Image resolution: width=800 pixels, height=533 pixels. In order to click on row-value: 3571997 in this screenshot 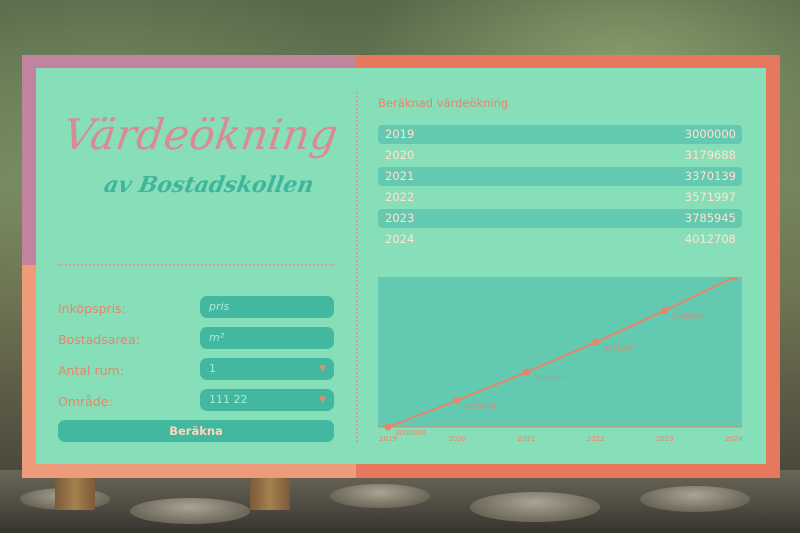, I will do `click(710, 197)`.